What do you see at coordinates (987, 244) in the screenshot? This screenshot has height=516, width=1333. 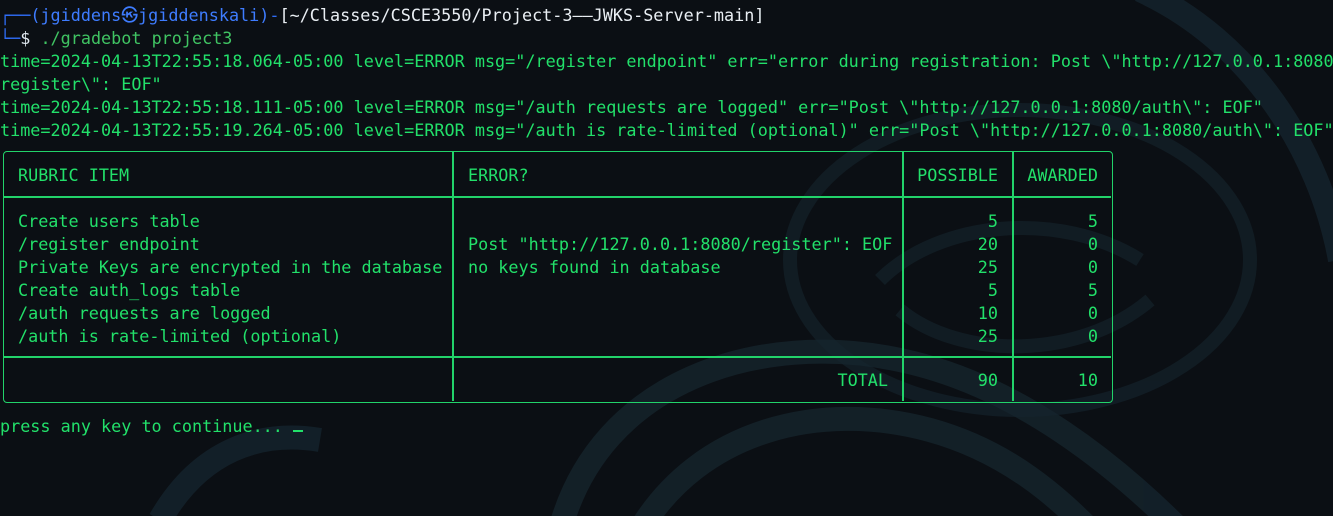 I see `row-possible: 20` at bounding box center [987, 244].